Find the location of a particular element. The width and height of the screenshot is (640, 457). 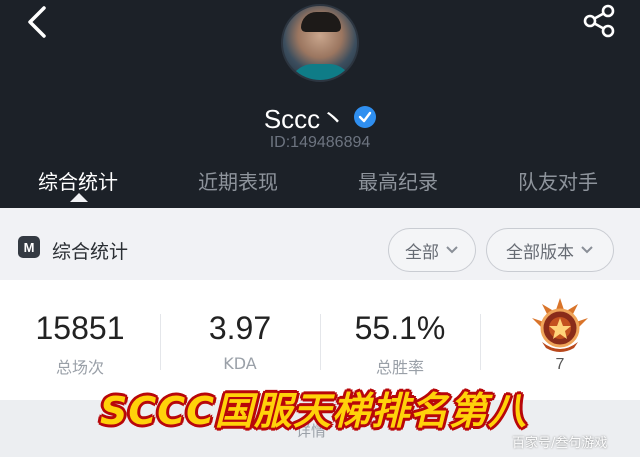

stat-value: 3.97 is located at coordinates (240, 328).